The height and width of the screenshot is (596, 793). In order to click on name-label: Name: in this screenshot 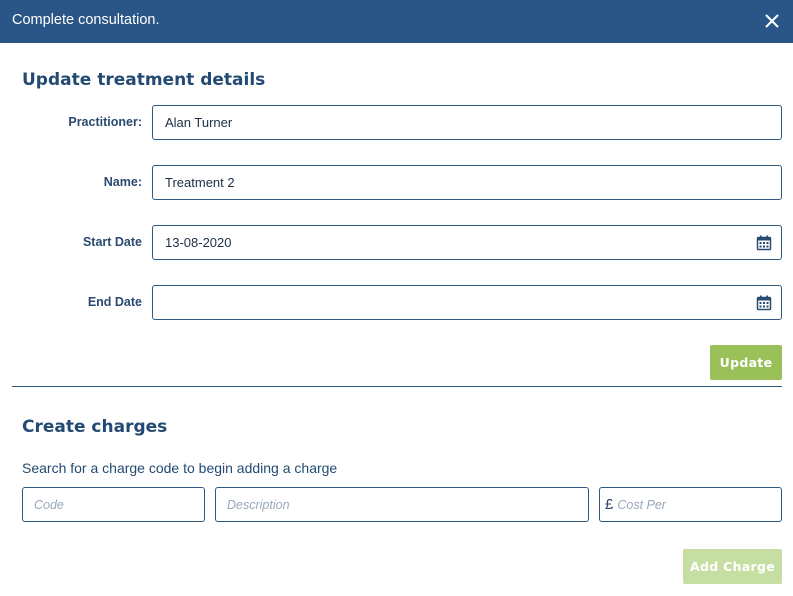, I will do `click(122, 182)`.